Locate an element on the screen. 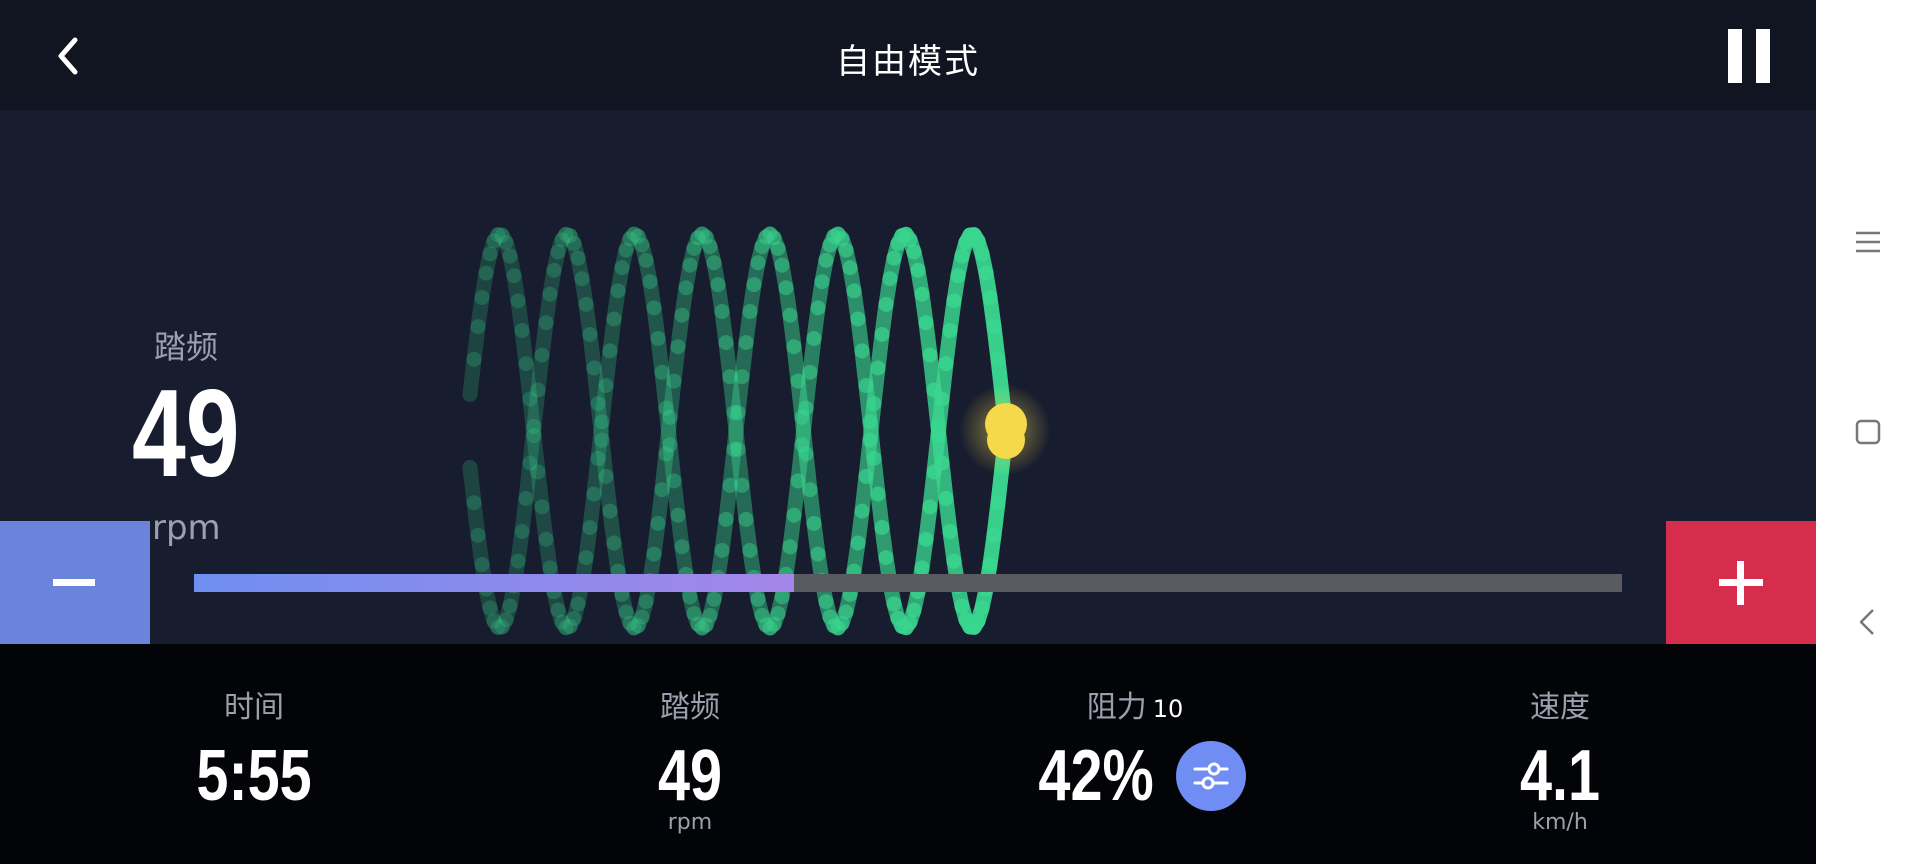 The width and height of the screenshot is (1920, 864). minus-icon is located at coordinates (74, 582).